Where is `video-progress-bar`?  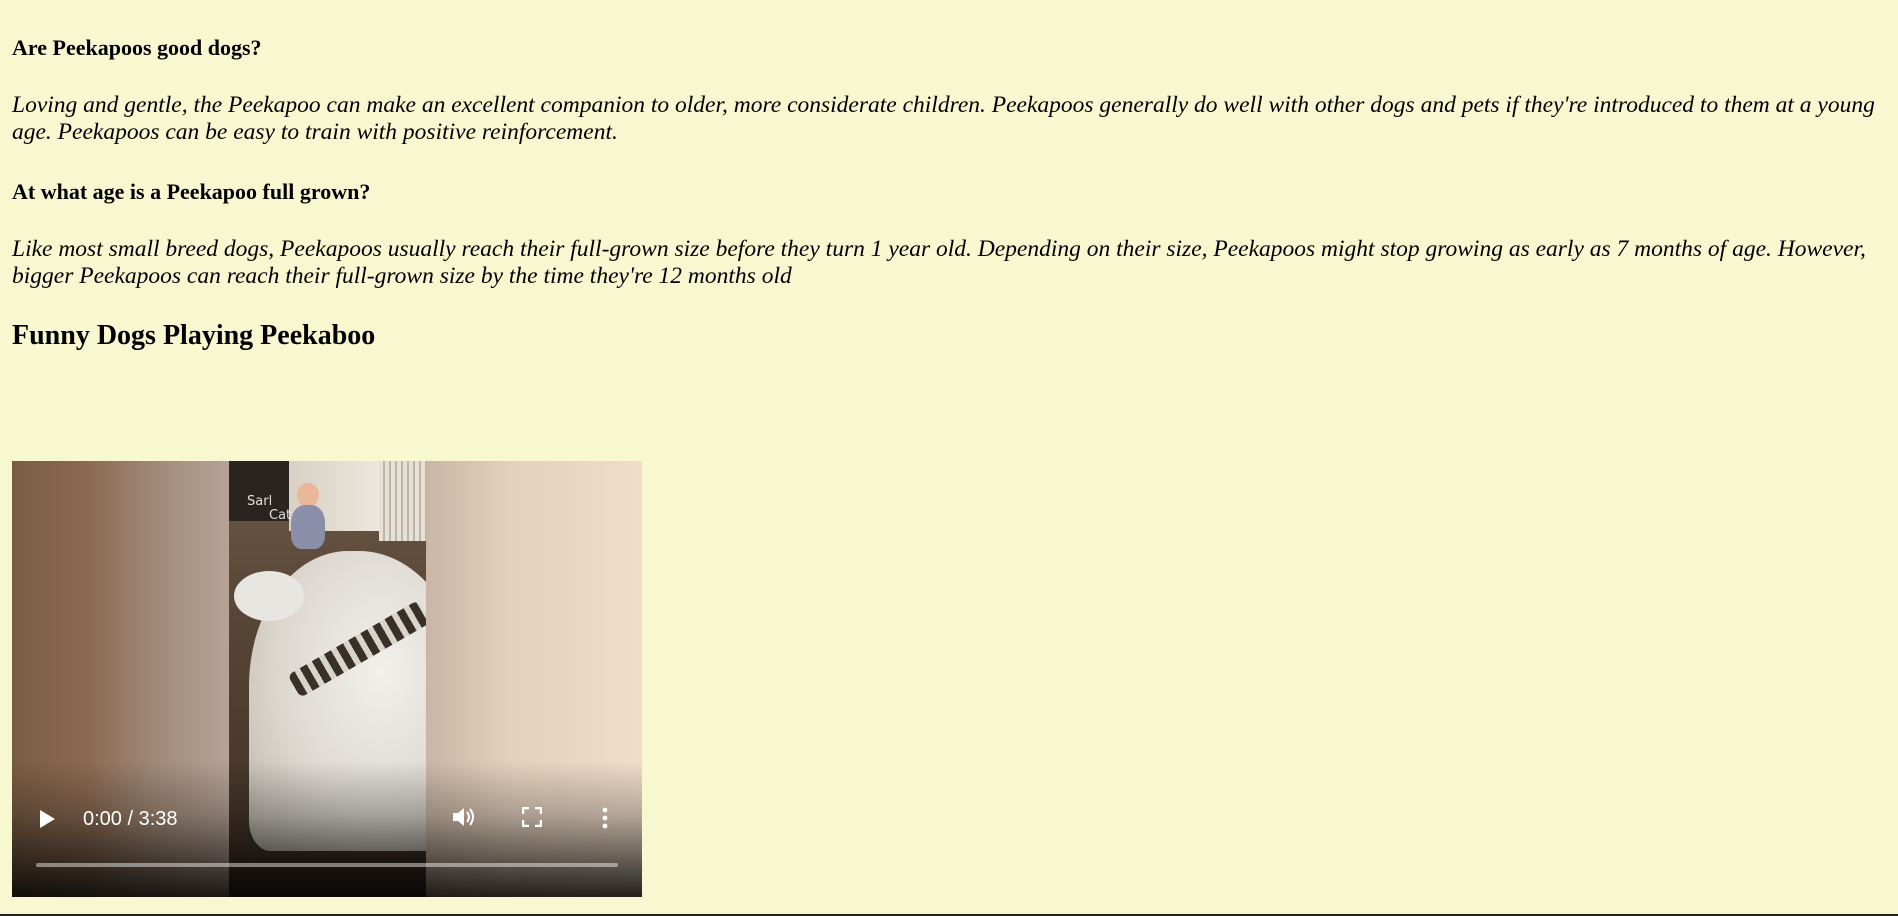 video-progress-bar is located at coordinates (327, 865).